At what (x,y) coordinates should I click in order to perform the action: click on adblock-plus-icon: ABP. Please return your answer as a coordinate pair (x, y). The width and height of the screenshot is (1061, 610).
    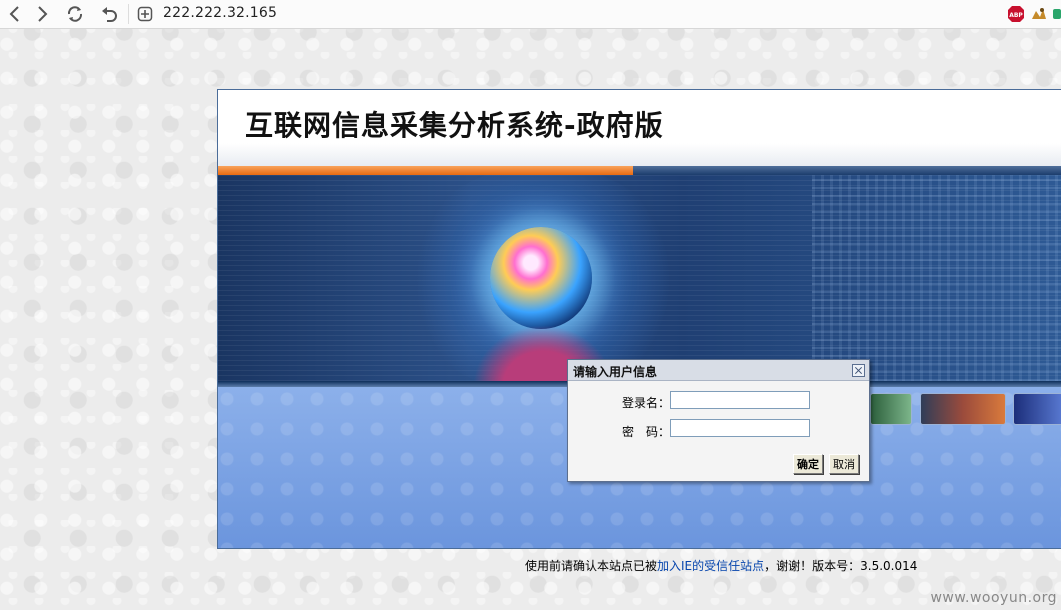
    Looking at the image, I should click on (1016, 14).